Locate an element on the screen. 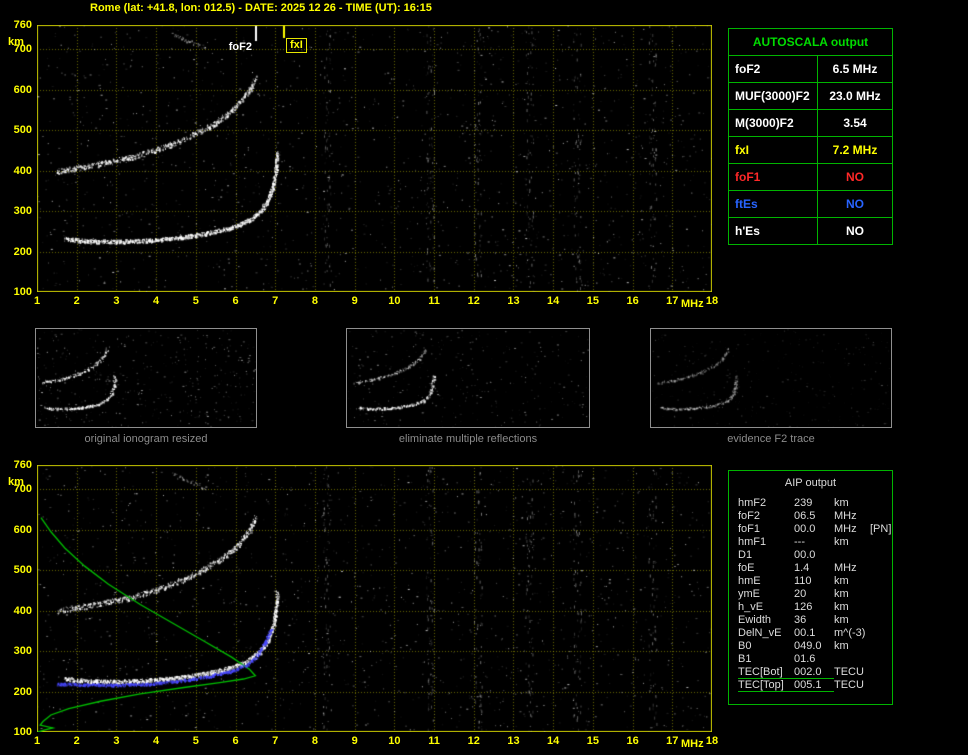 Image resolution: width=968 pixels, height=755 pixels. aip-param: foF1 is located at coordinates (749, 529).